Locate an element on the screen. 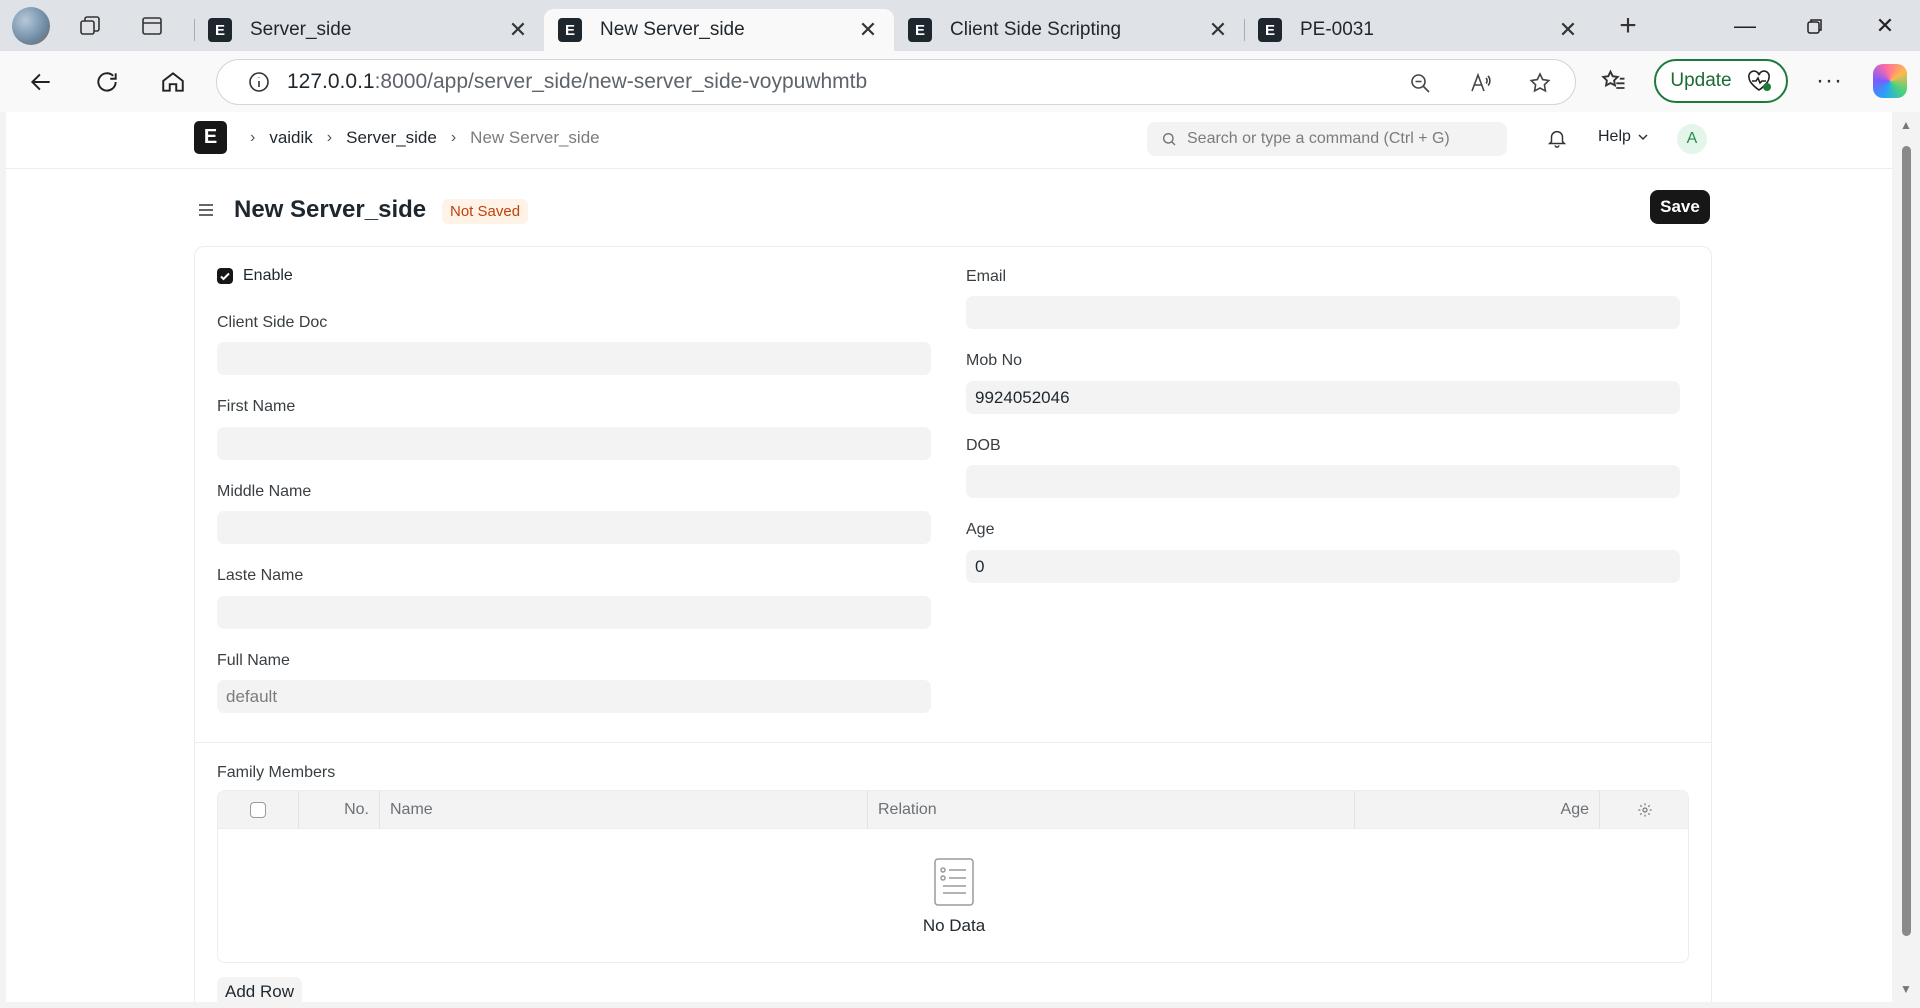 Image resolution: width=1920 pixels, height=1008 pixels. table-header: No. Name Relation Age is located at coordinates (953, 810).